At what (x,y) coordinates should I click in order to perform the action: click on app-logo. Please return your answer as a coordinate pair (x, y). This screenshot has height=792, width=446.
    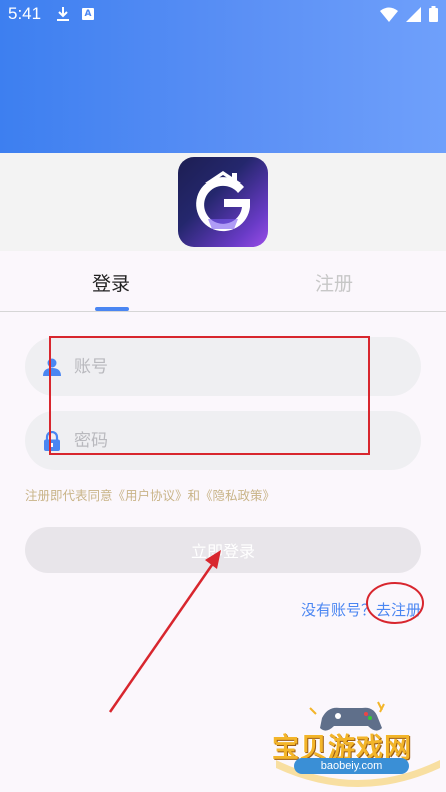
    Looking at the image, I should click on (223, 202).